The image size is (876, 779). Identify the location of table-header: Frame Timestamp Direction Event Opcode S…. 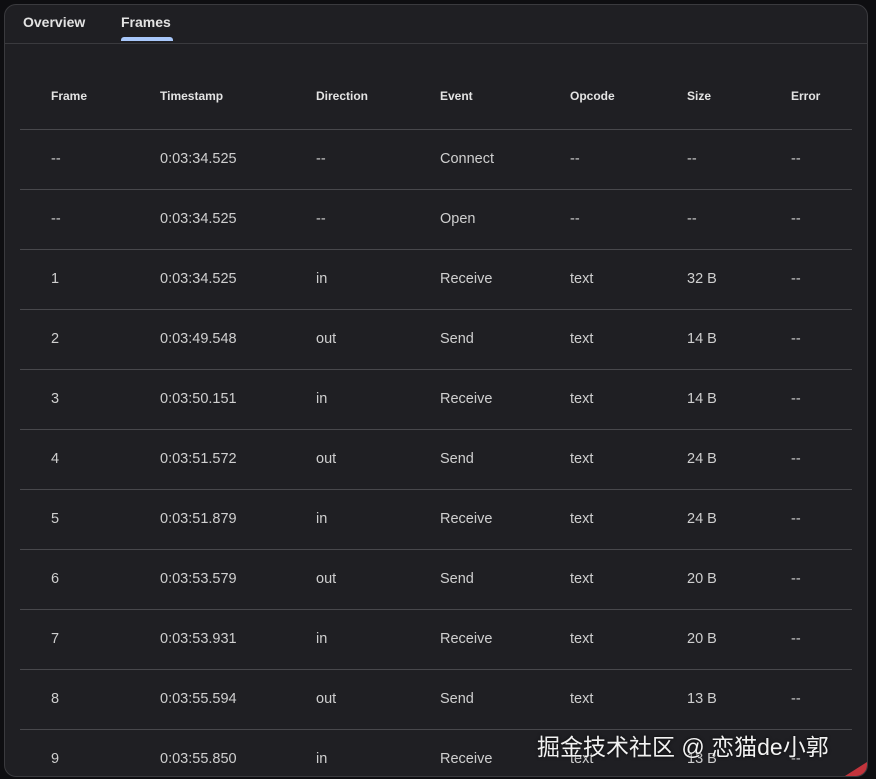
(436, 95).